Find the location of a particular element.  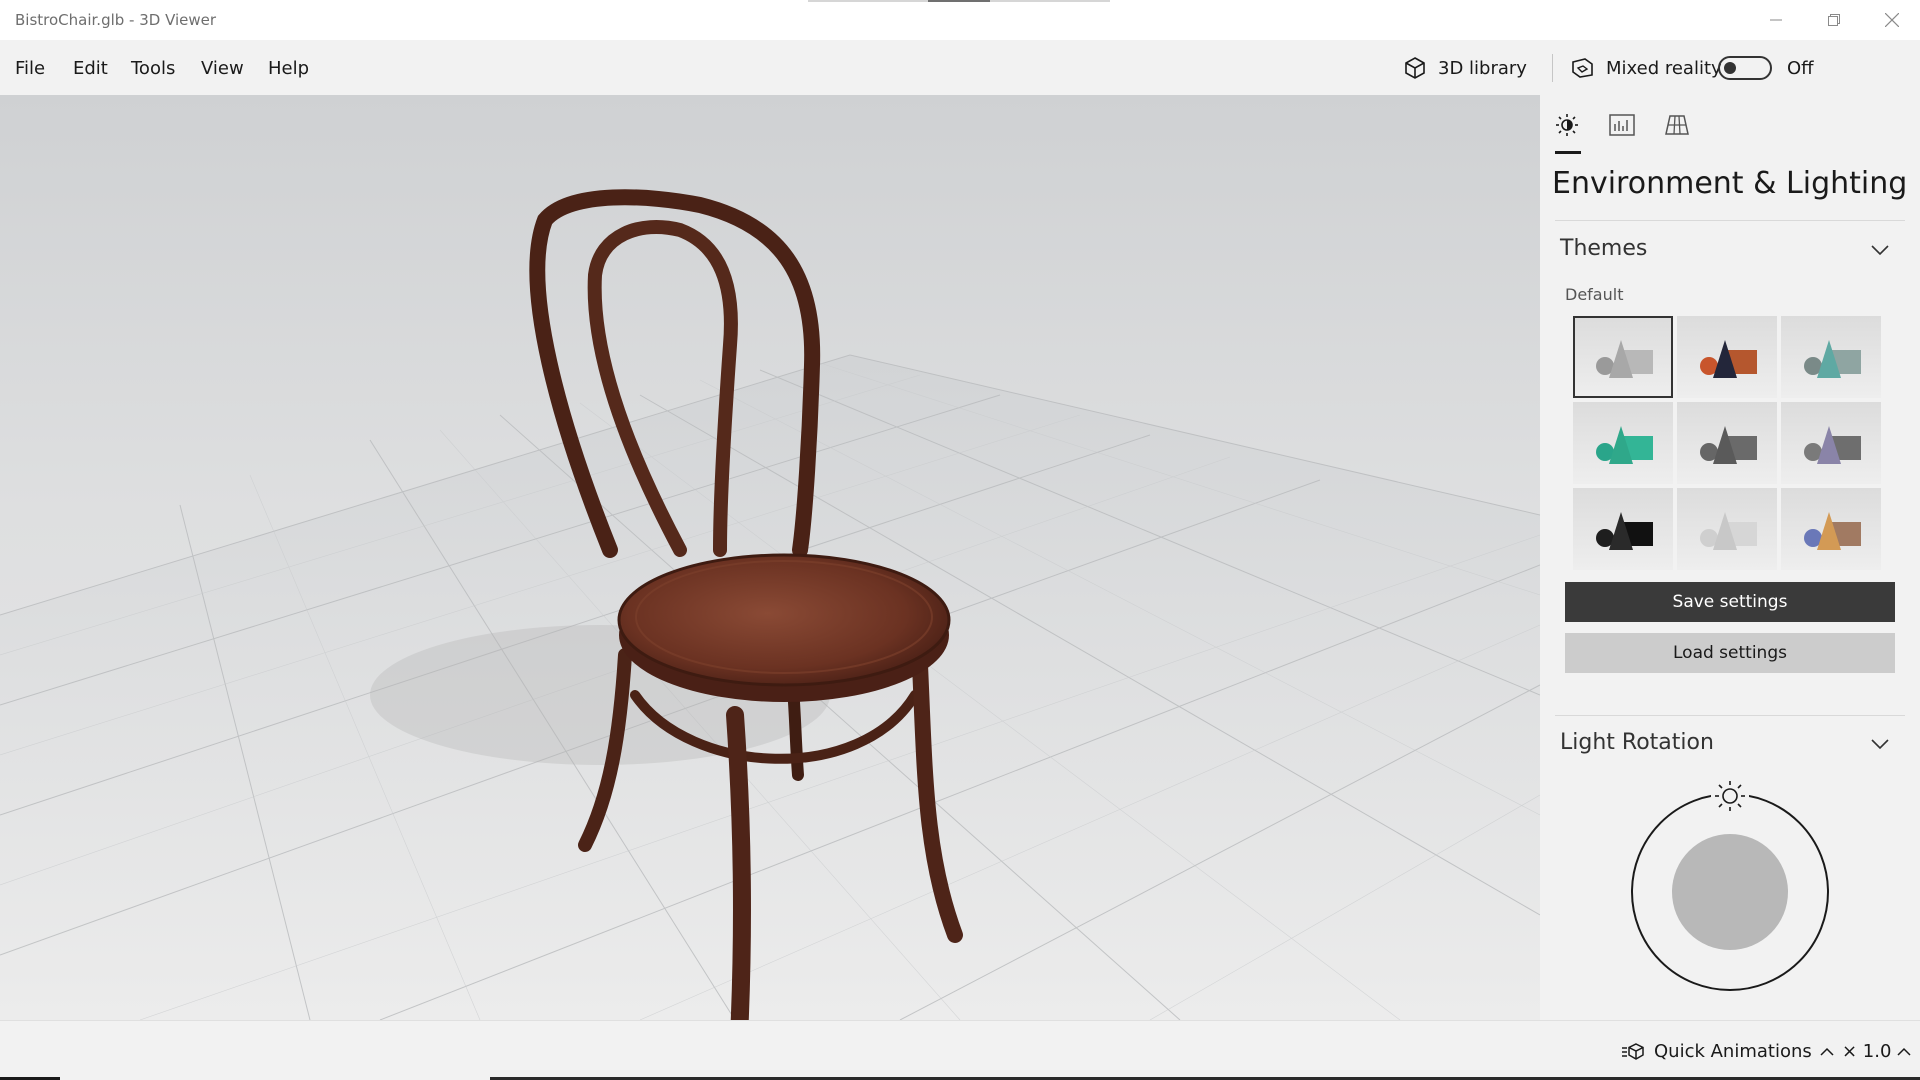

themes-subheading: Default is located at coordinates (1594, 294).